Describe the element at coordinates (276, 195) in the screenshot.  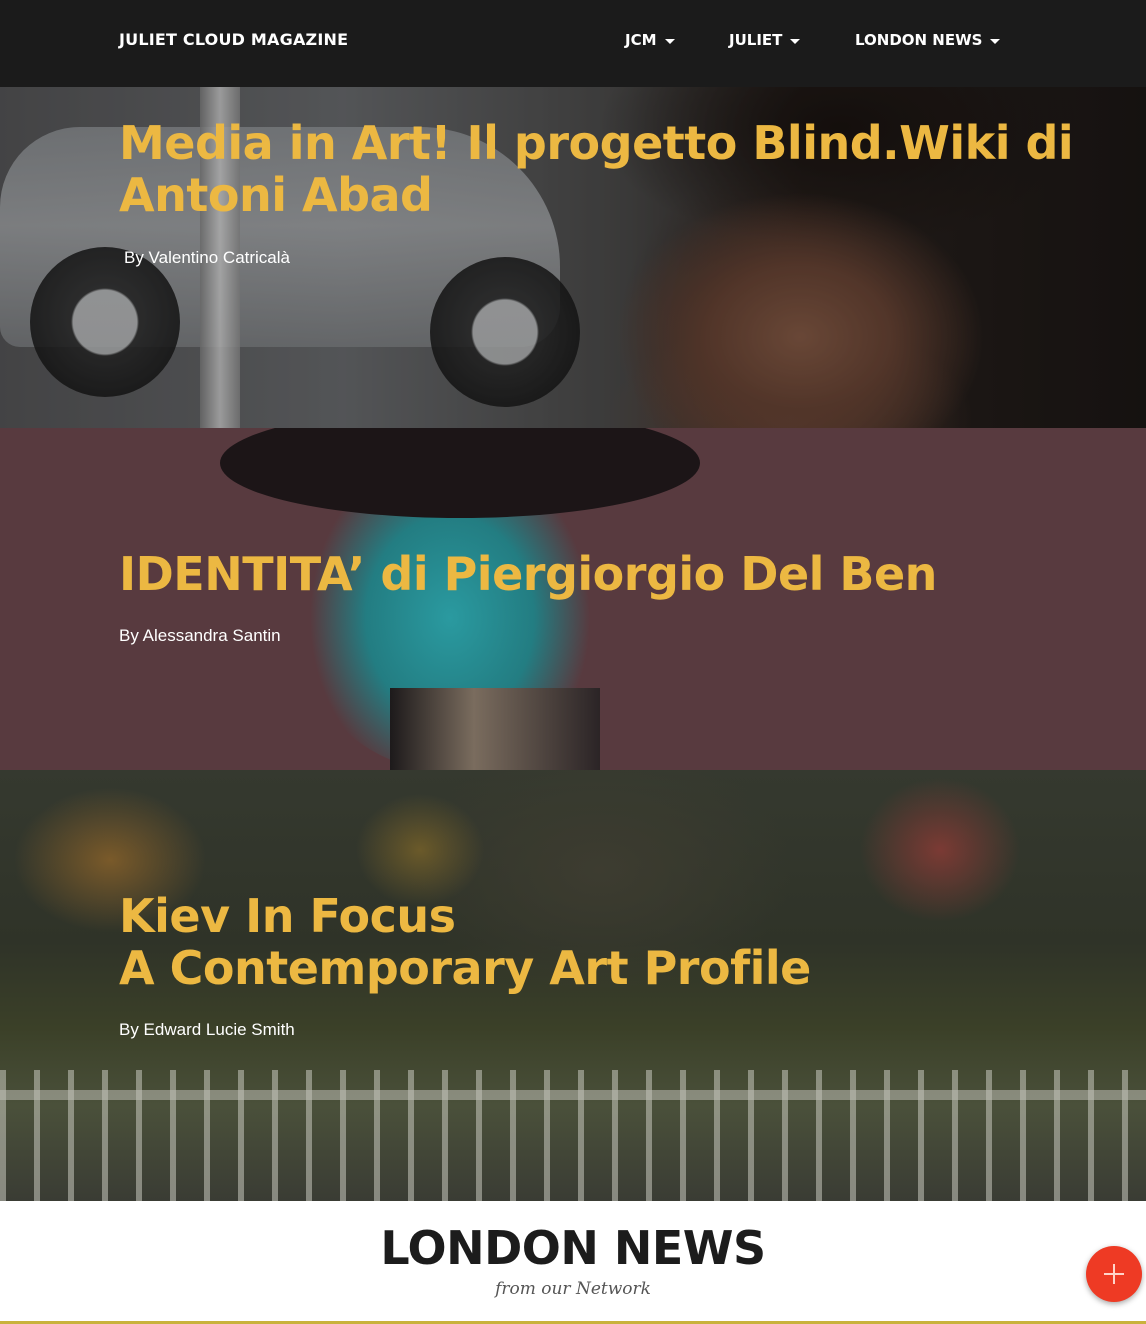
I see `title-line: Antoni Abad` at that location.